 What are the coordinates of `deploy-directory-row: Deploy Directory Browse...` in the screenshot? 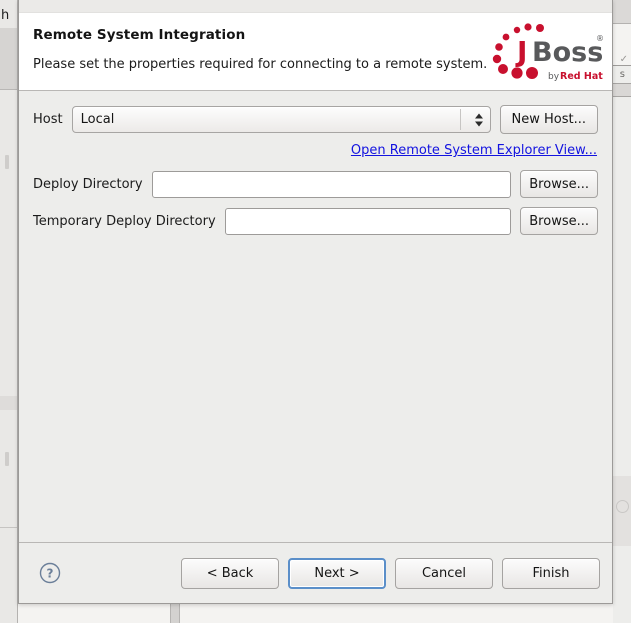 It's located at (315, 184).